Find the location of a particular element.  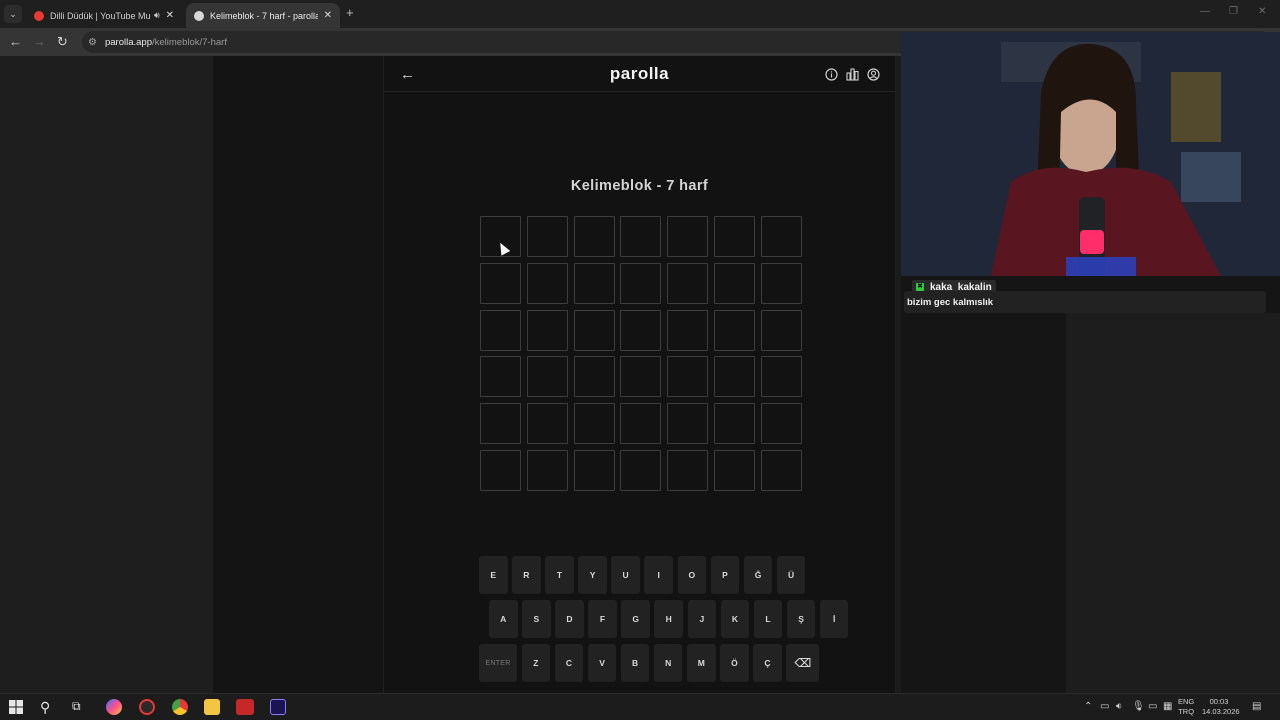

key-i: I is located at coordinates (658, 575).